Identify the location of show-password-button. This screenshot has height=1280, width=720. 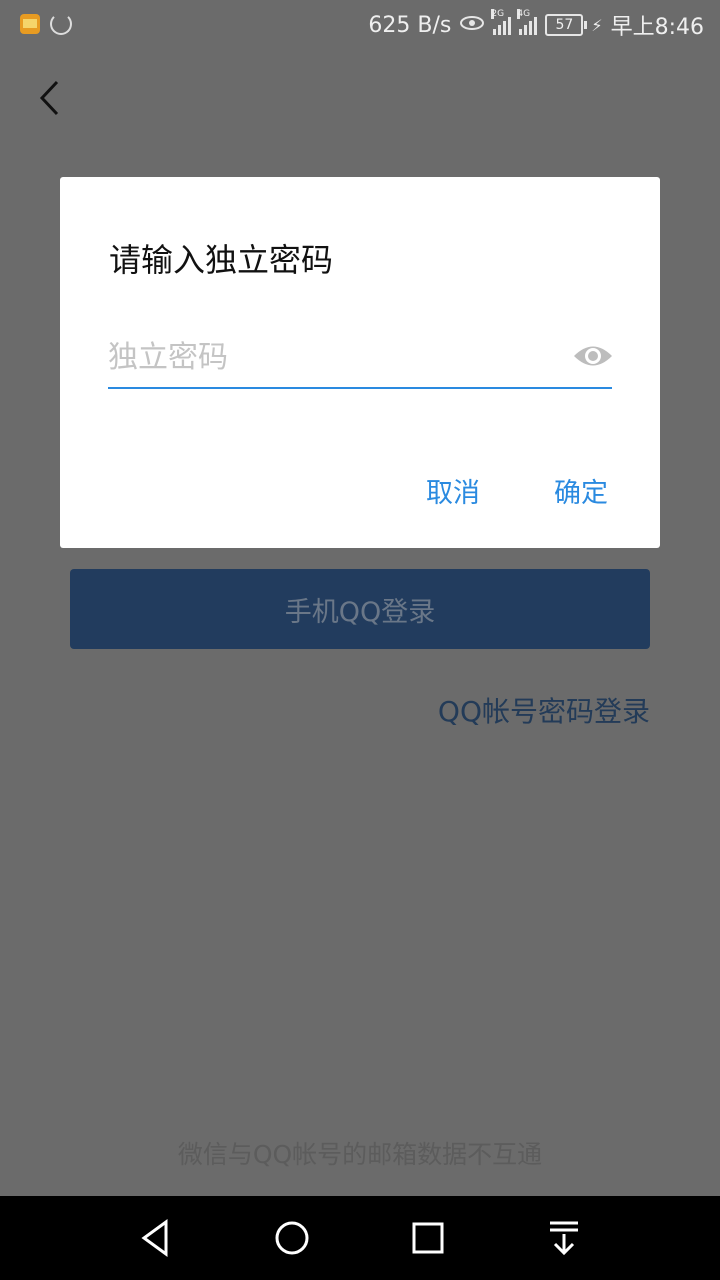
(593, 356).